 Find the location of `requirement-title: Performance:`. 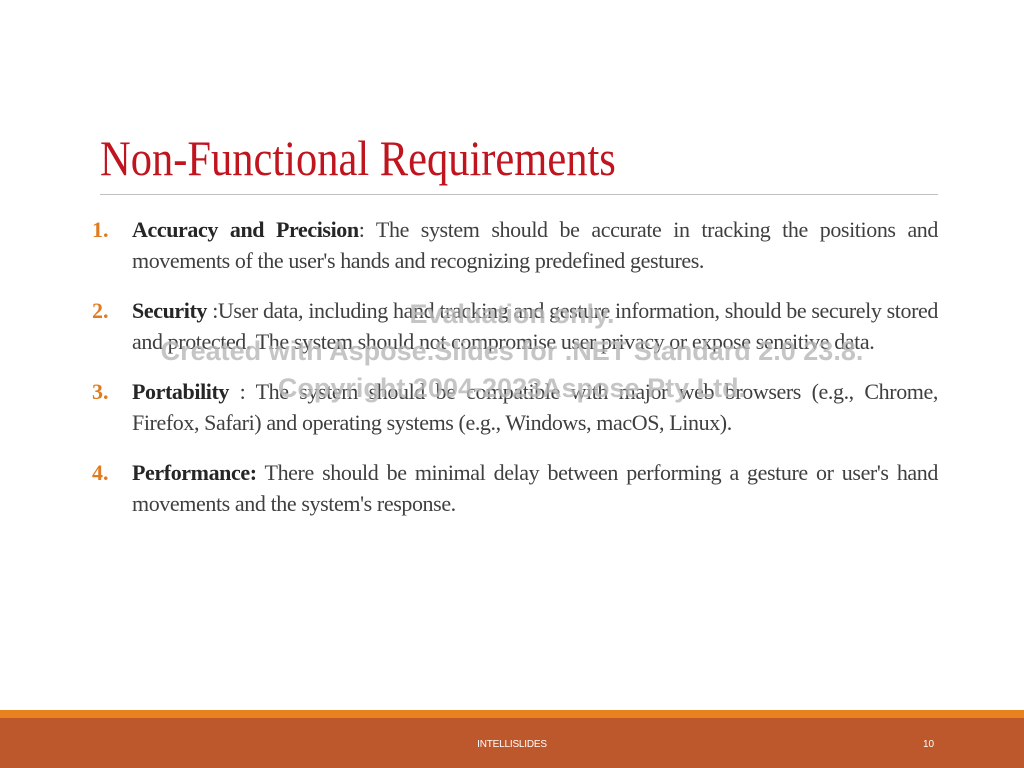

requirement-title: Performance: is located at coordinates (194, 472).